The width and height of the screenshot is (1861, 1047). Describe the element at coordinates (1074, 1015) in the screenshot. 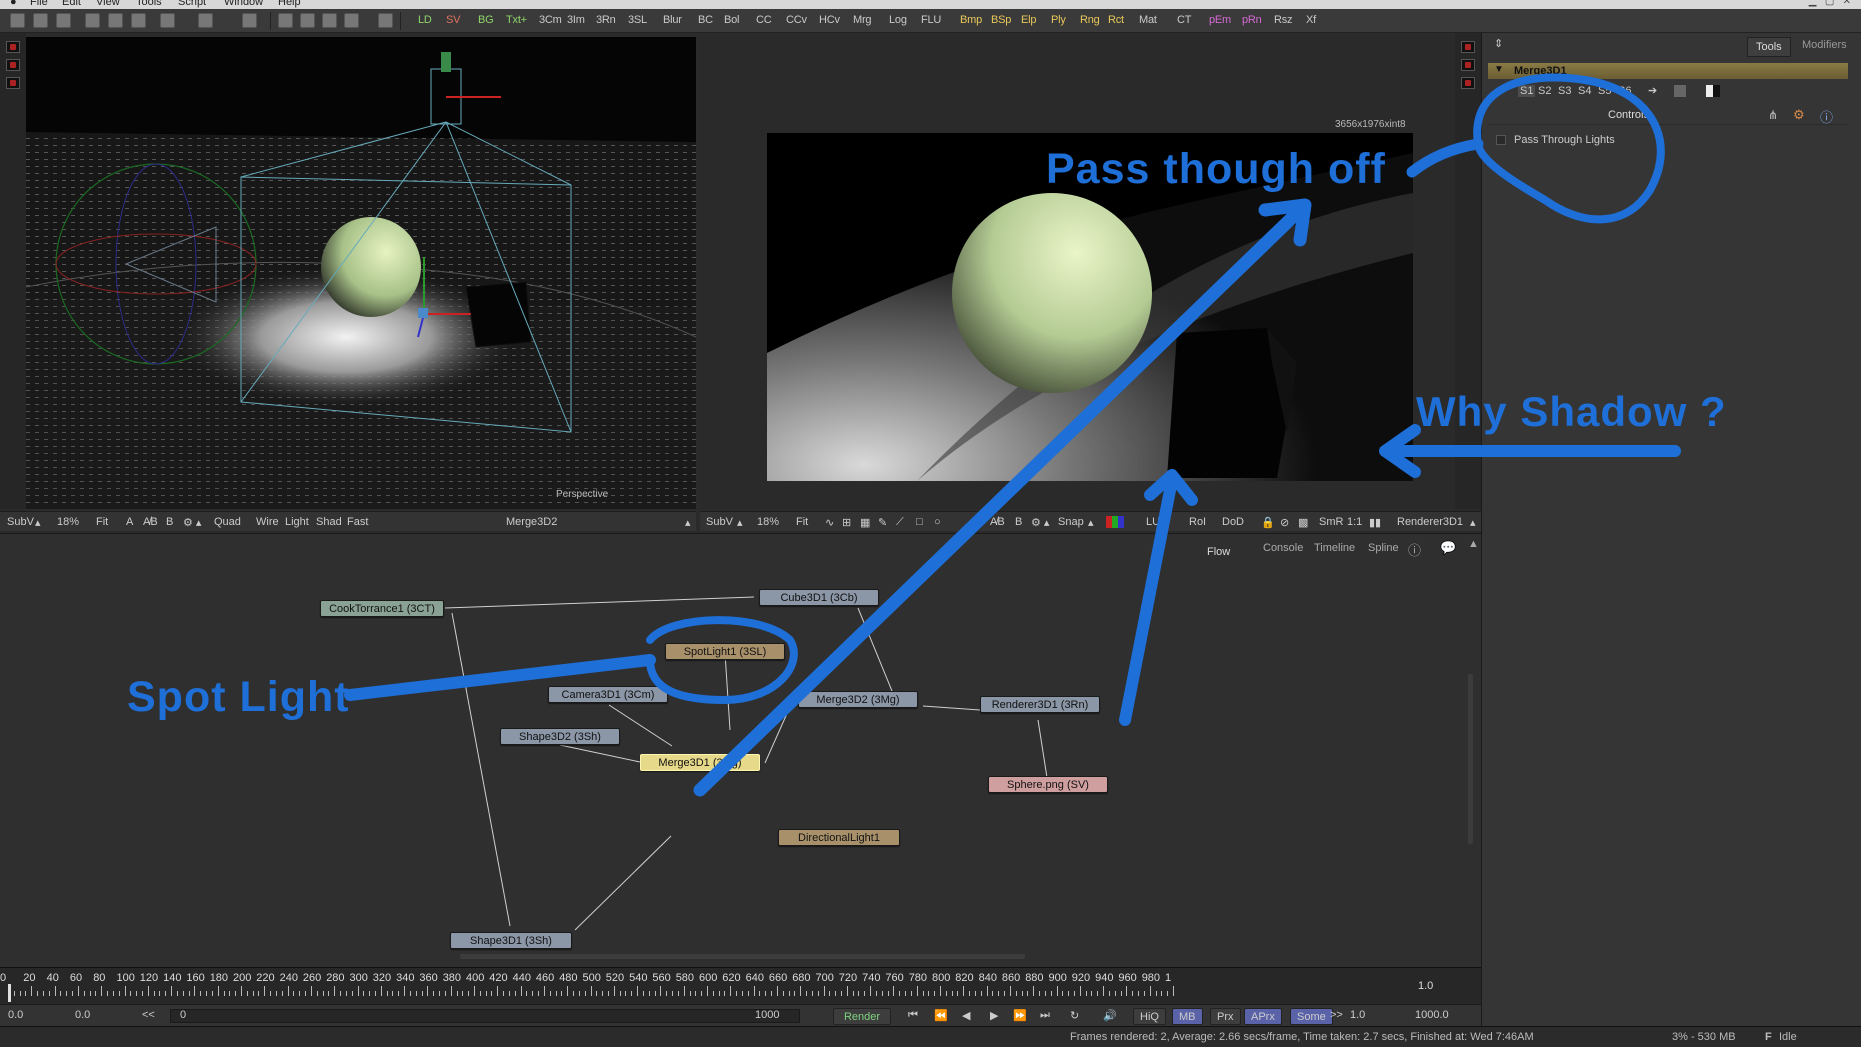

I see `loop-icon: ↻` at that location.